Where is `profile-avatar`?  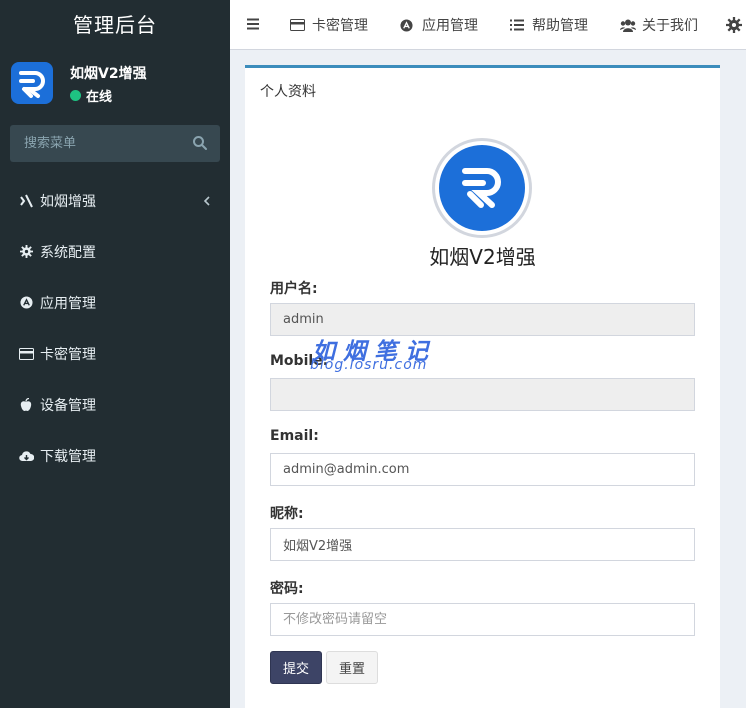 profile-avatar is located at coordinates (482, 188).